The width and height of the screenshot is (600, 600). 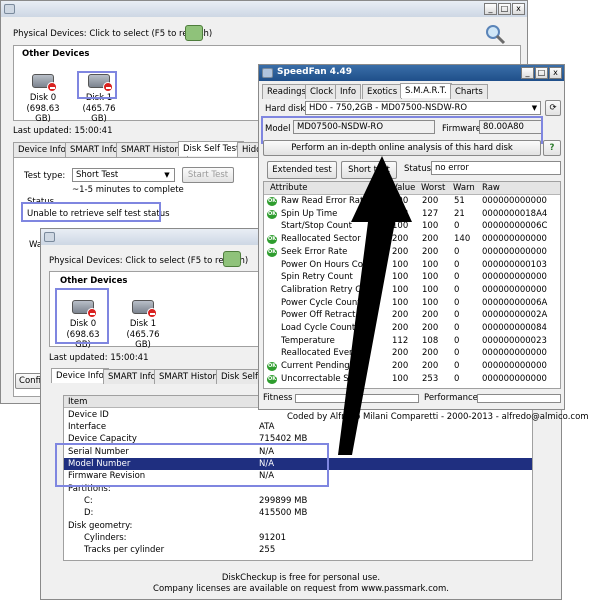 I want to click on col-warn: Warn, so click(x=464, y=188).